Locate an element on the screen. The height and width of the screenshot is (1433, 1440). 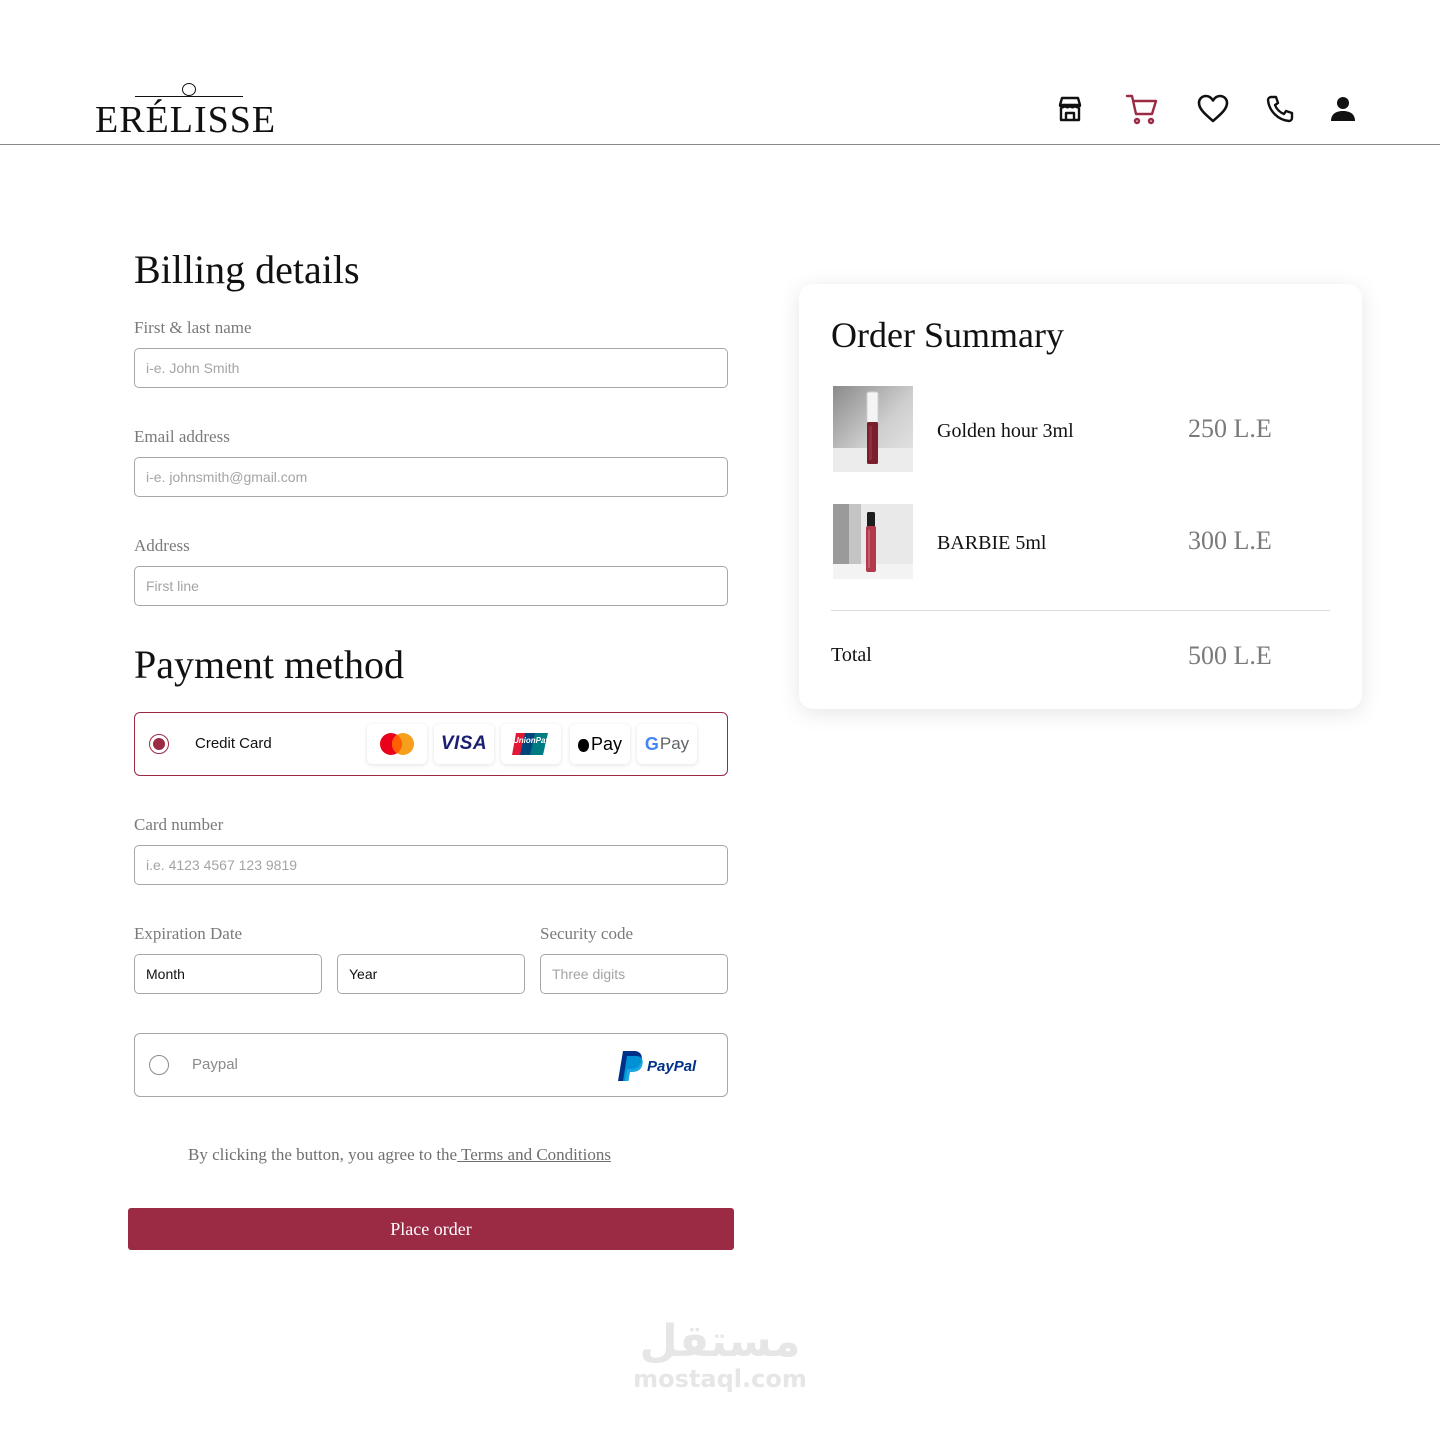
item-price-barbie: 300 L.E is located at coordinates (1230, 540).